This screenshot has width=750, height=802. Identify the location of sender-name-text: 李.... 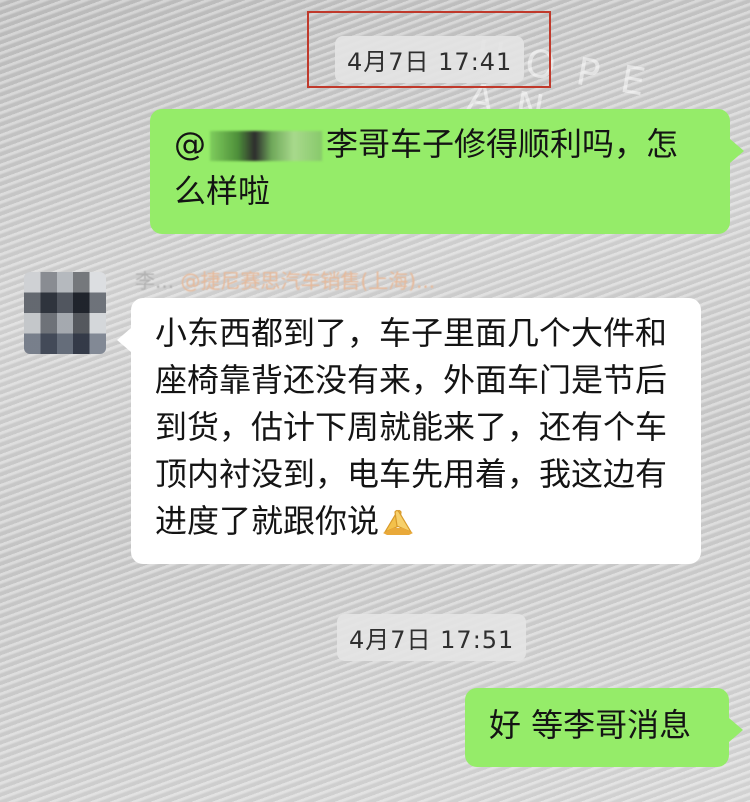
(155, 281).